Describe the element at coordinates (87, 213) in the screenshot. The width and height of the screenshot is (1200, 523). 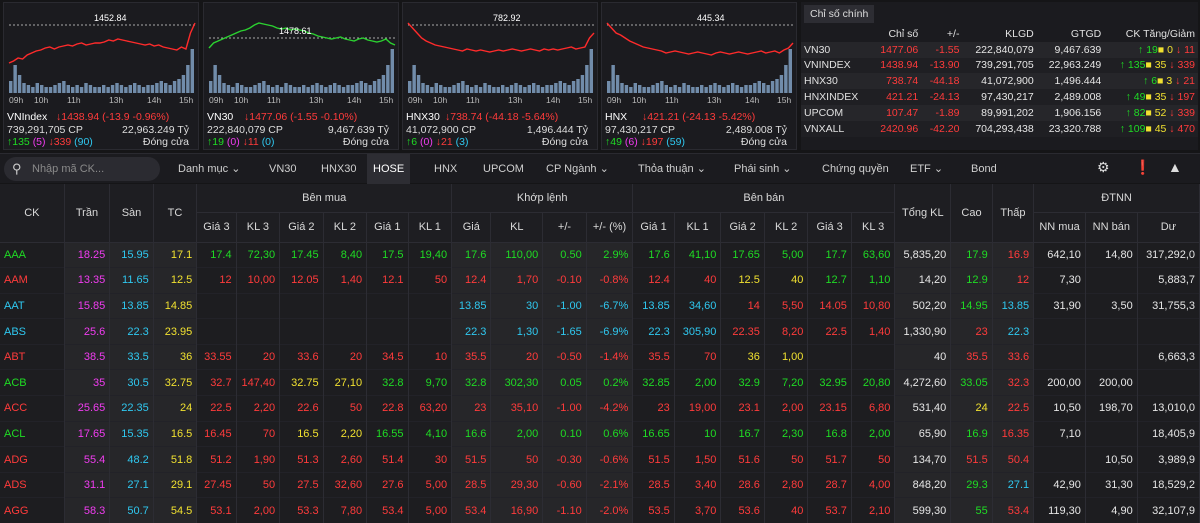
I see `col-tran: Trần` at that location.